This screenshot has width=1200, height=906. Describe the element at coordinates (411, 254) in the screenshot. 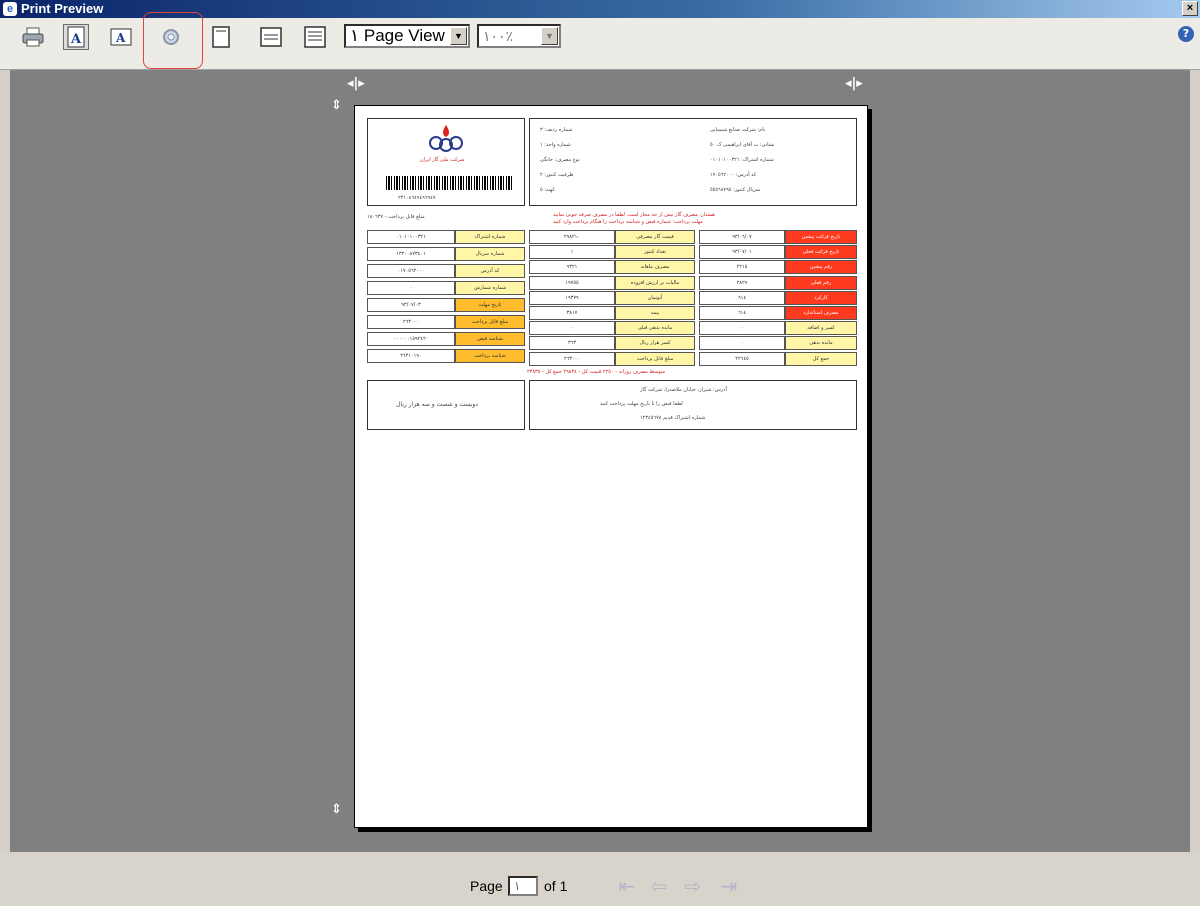

I see `invoice-row-value: ١٣٢٠٠٨٧٣٤٠١` at that location.